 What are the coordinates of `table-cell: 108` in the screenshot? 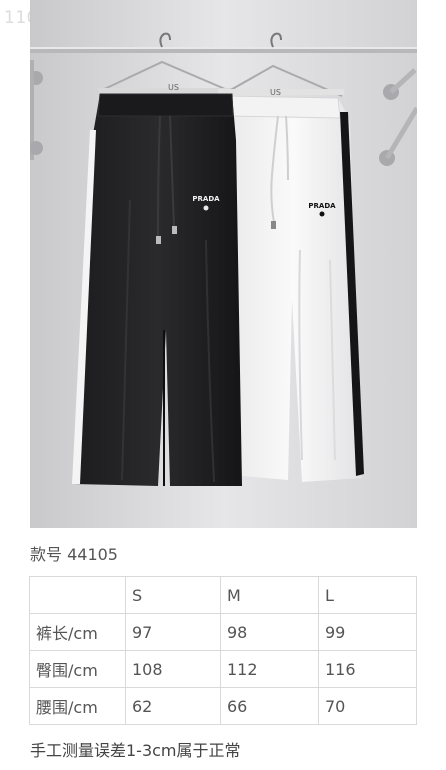 It's located at (173, 669).